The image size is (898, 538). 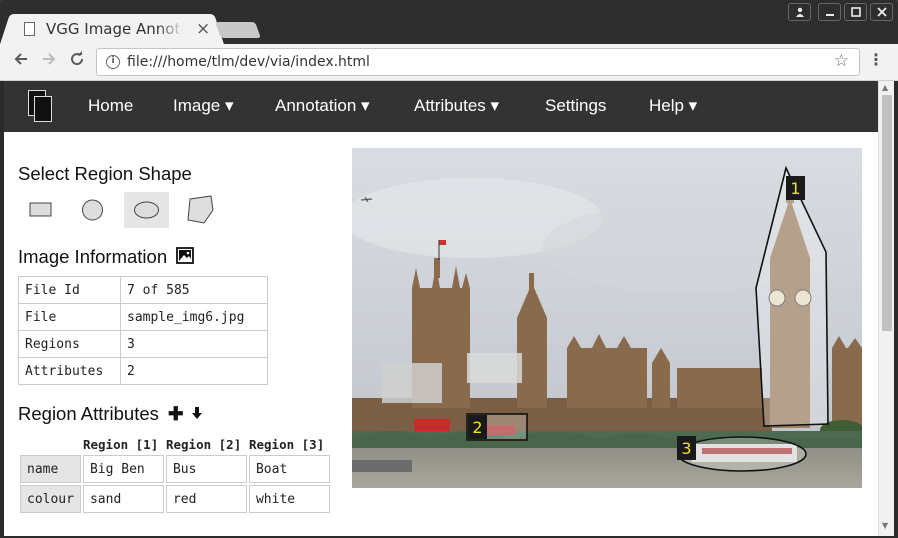 I want to click on info-row: Regions 3, so click(x=143, y=344).